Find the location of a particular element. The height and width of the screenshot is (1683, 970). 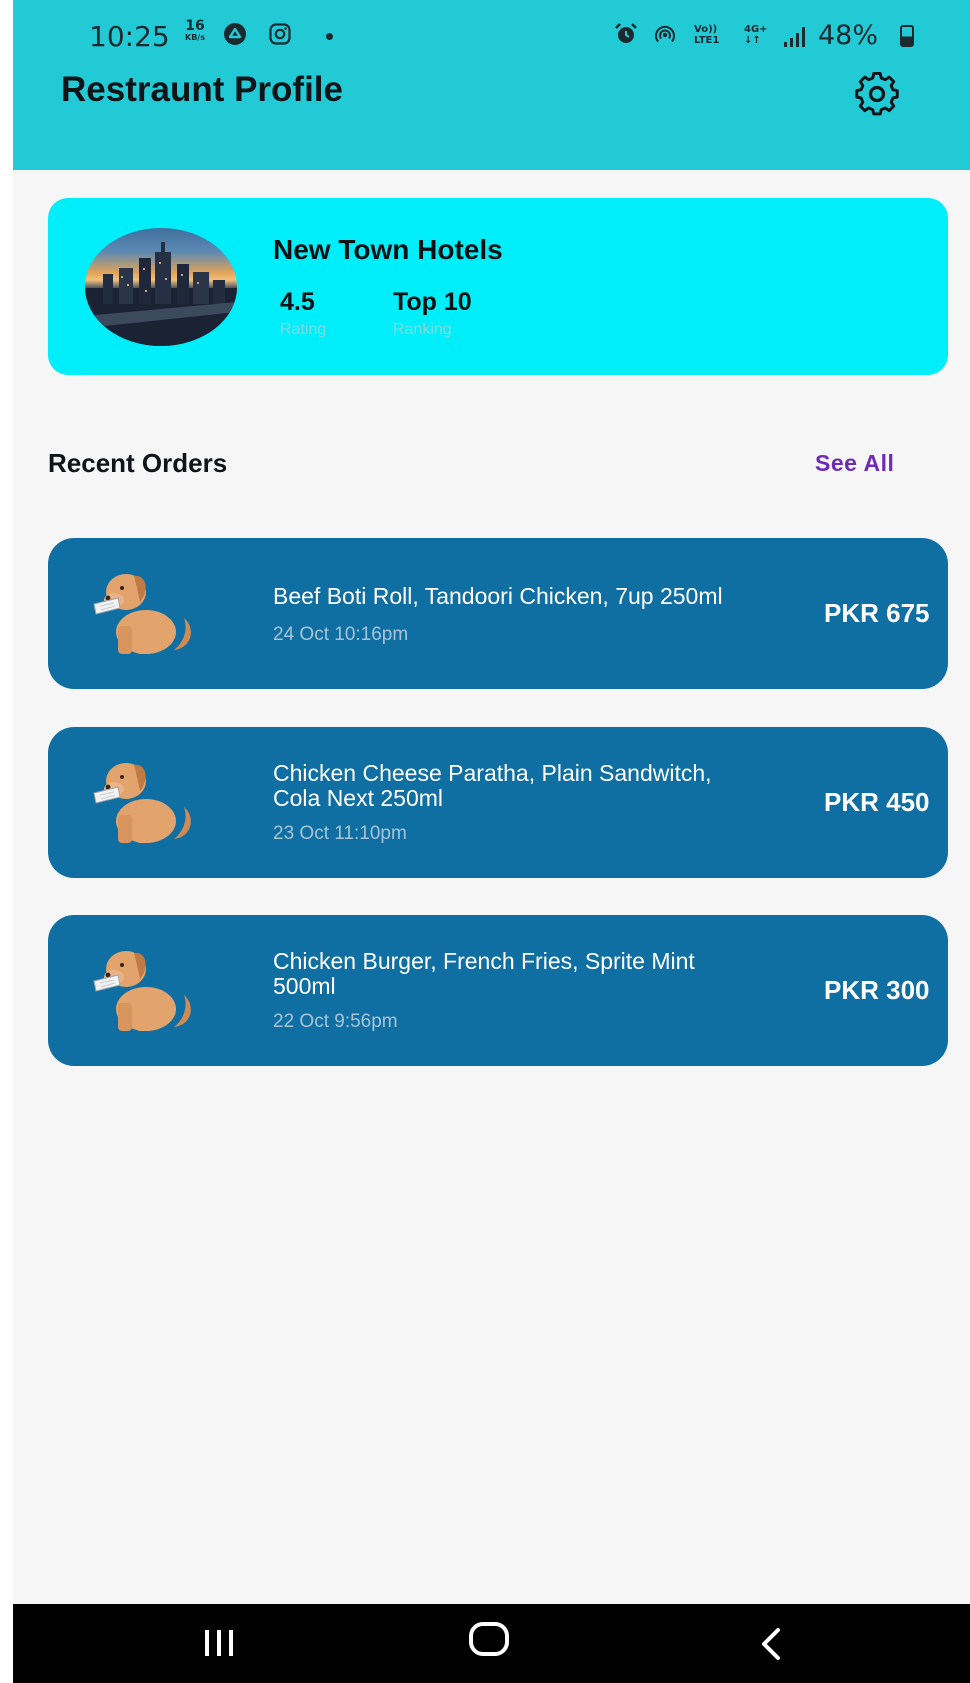

ranking-label: Ranking is located at coordinates (422, 329).